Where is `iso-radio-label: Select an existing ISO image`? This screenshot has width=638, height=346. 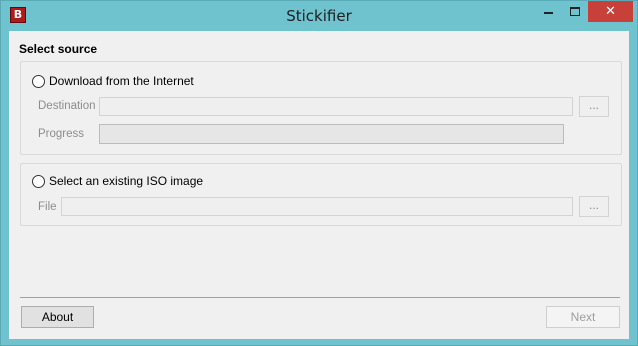 iso-radio-label: Select an existing ISO image is located at coordinates (126, 181).